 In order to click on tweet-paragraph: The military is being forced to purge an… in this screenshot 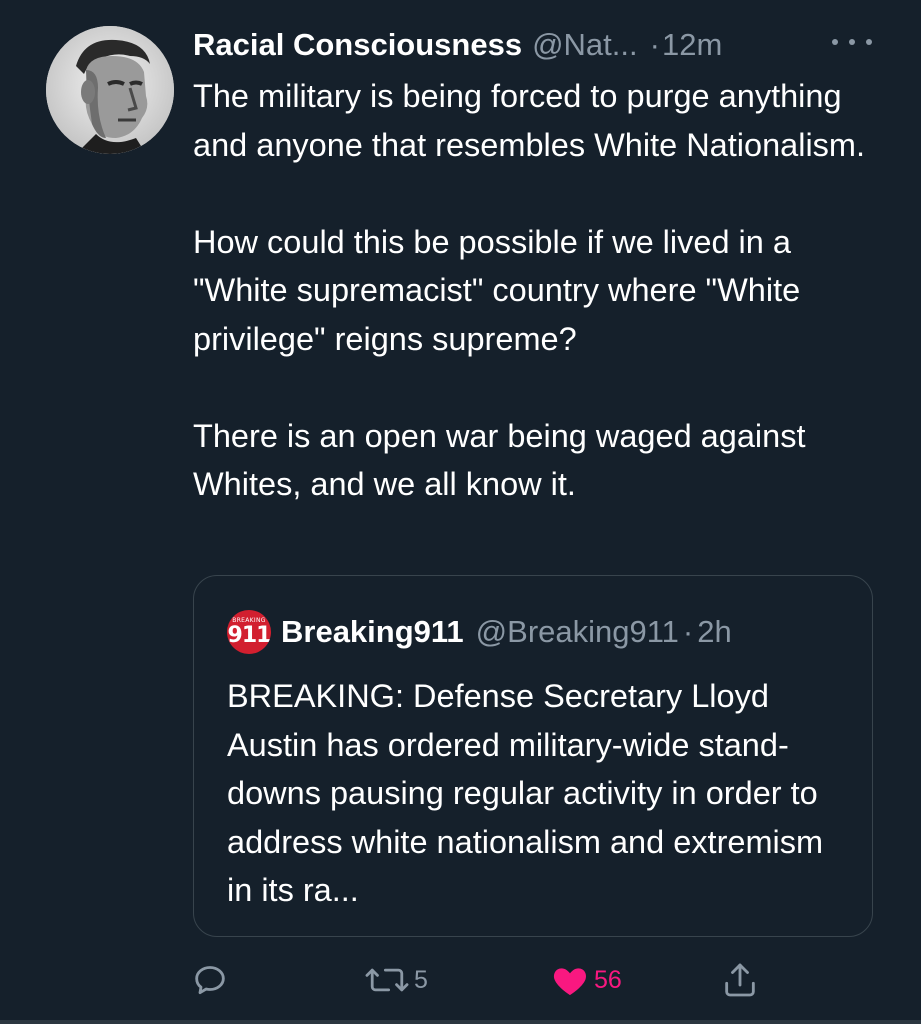, I will do `click(529, 120)`.